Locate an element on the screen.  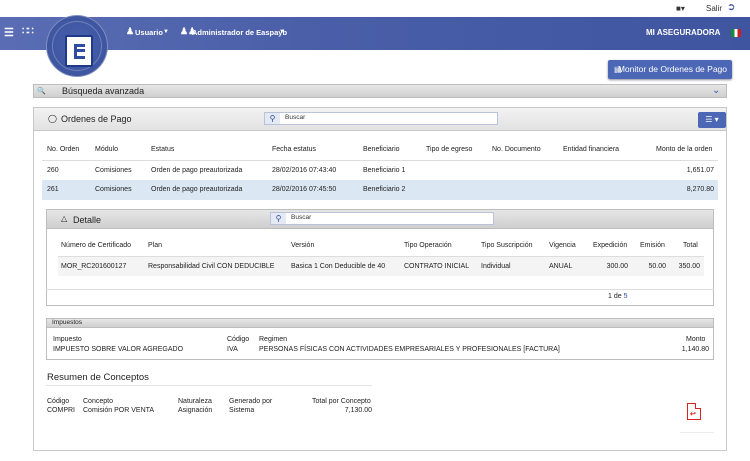
monitor-ordenes-label: Monitor de Ordenes de Pago is located at coordinates (672, 69).